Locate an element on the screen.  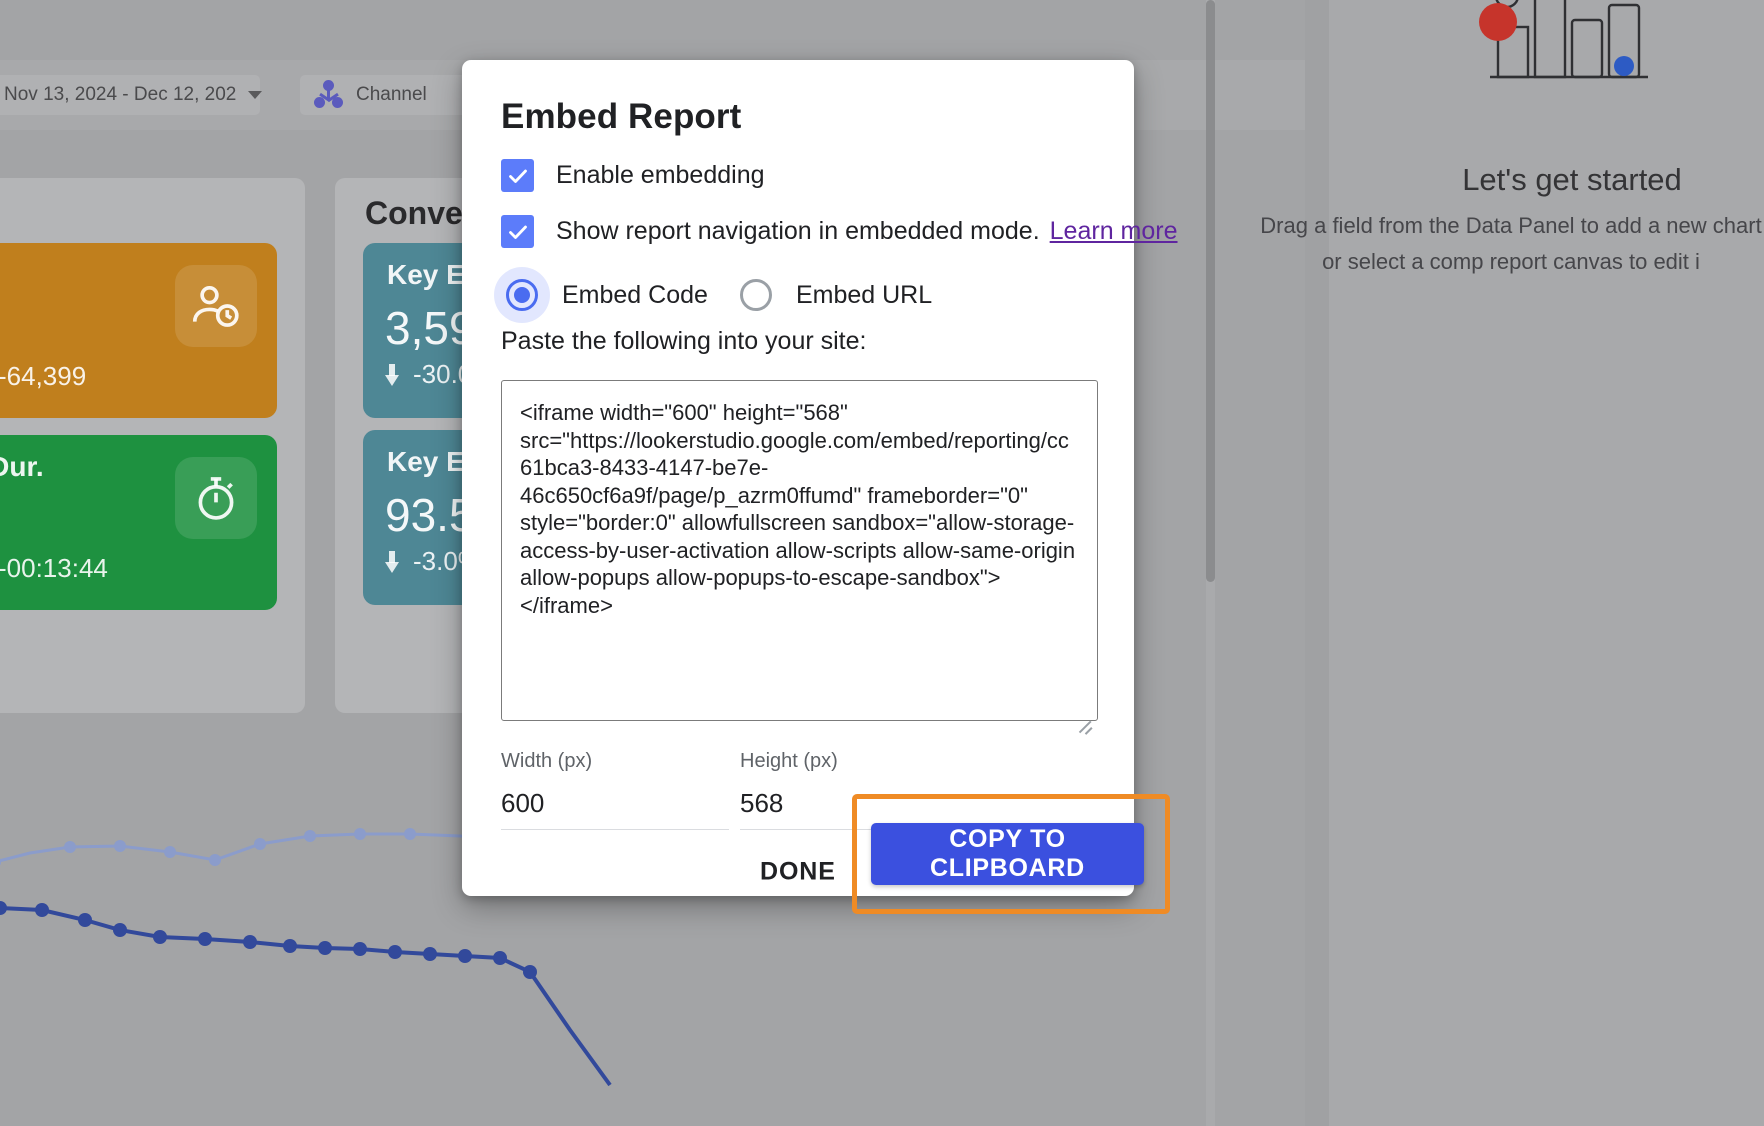
radio-unselected-icon is located at coordinates (755, 295).